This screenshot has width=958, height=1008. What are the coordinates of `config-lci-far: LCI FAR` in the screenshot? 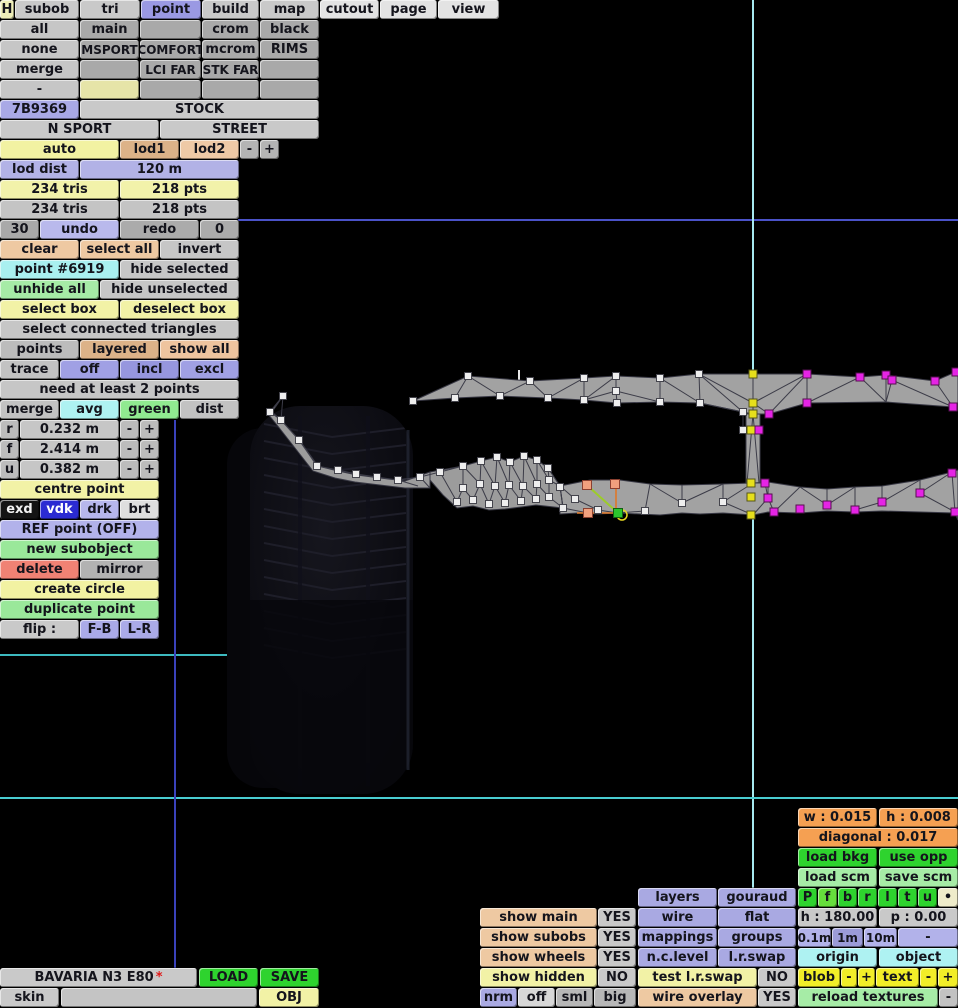 It's located at (170, 69).